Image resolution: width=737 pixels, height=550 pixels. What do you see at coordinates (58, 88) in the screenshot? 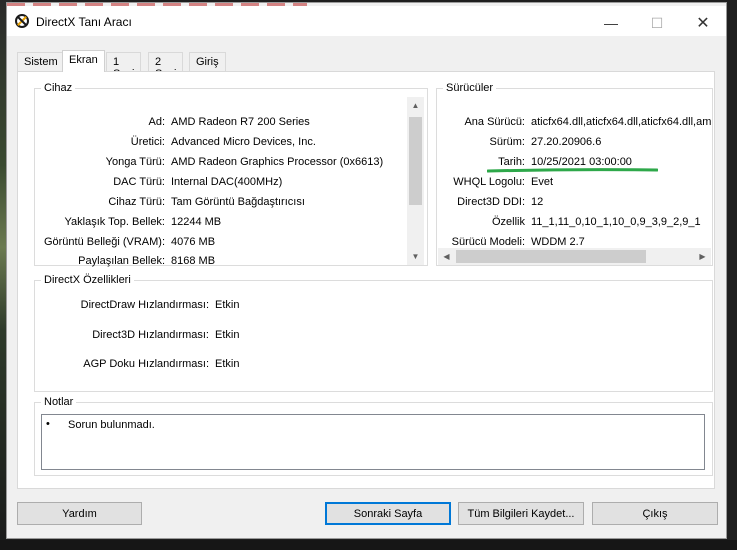
I see `device-group-label: Cihaz` at bounding box center [58, 88].